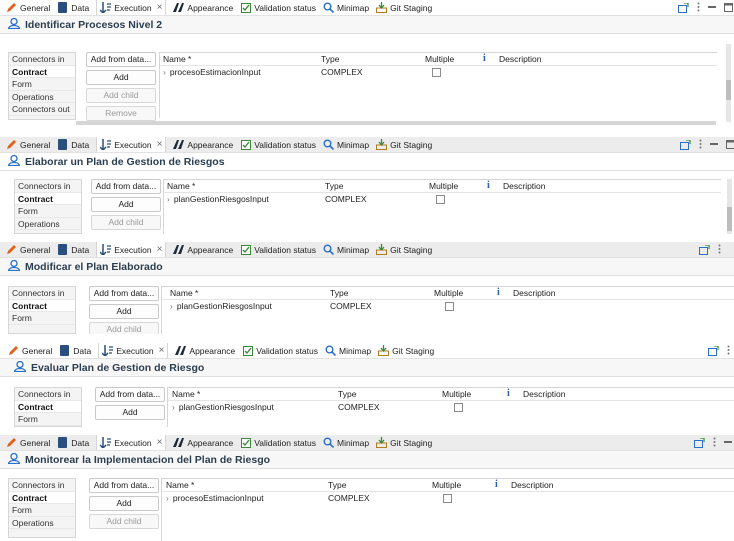 This screenshot has height=541, width=734. Describe the element at coordinates (728, 83) in the screenshot. I see `vertical-scrollbar` at that location.